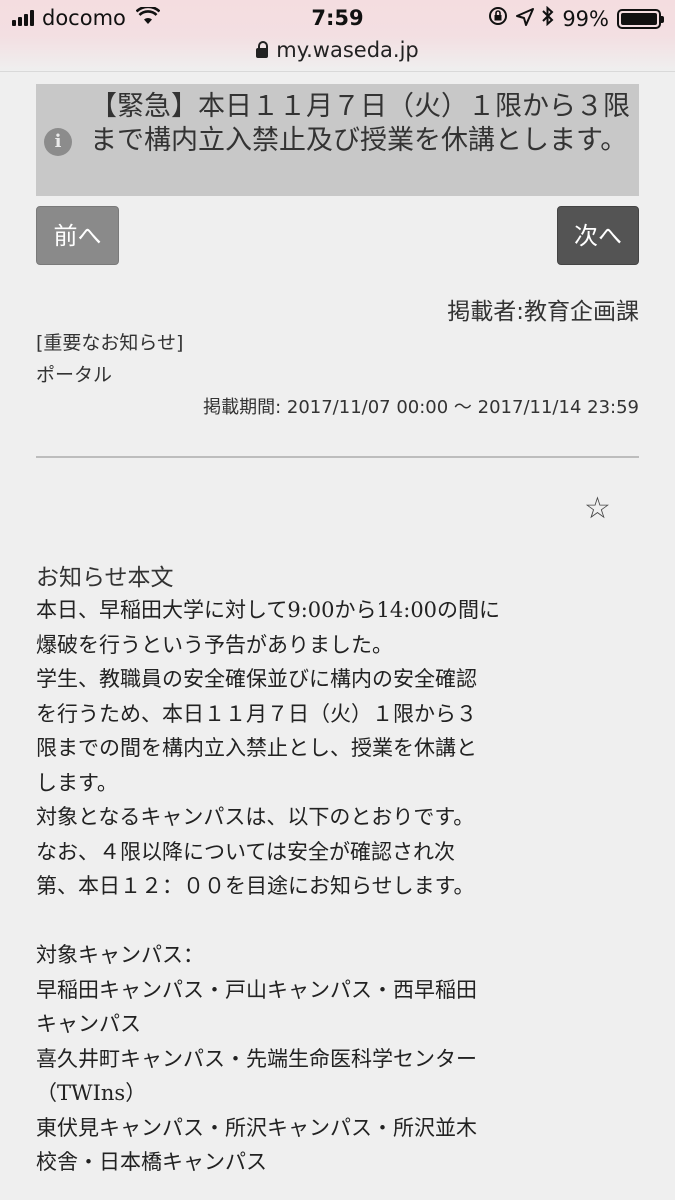 The width and height of the screenshot is (675, 1200). What do you see at coordinates (91, 1093) in the screenshot?
I see `body-line: （TWIns）` at bounding box center [91, 1093].